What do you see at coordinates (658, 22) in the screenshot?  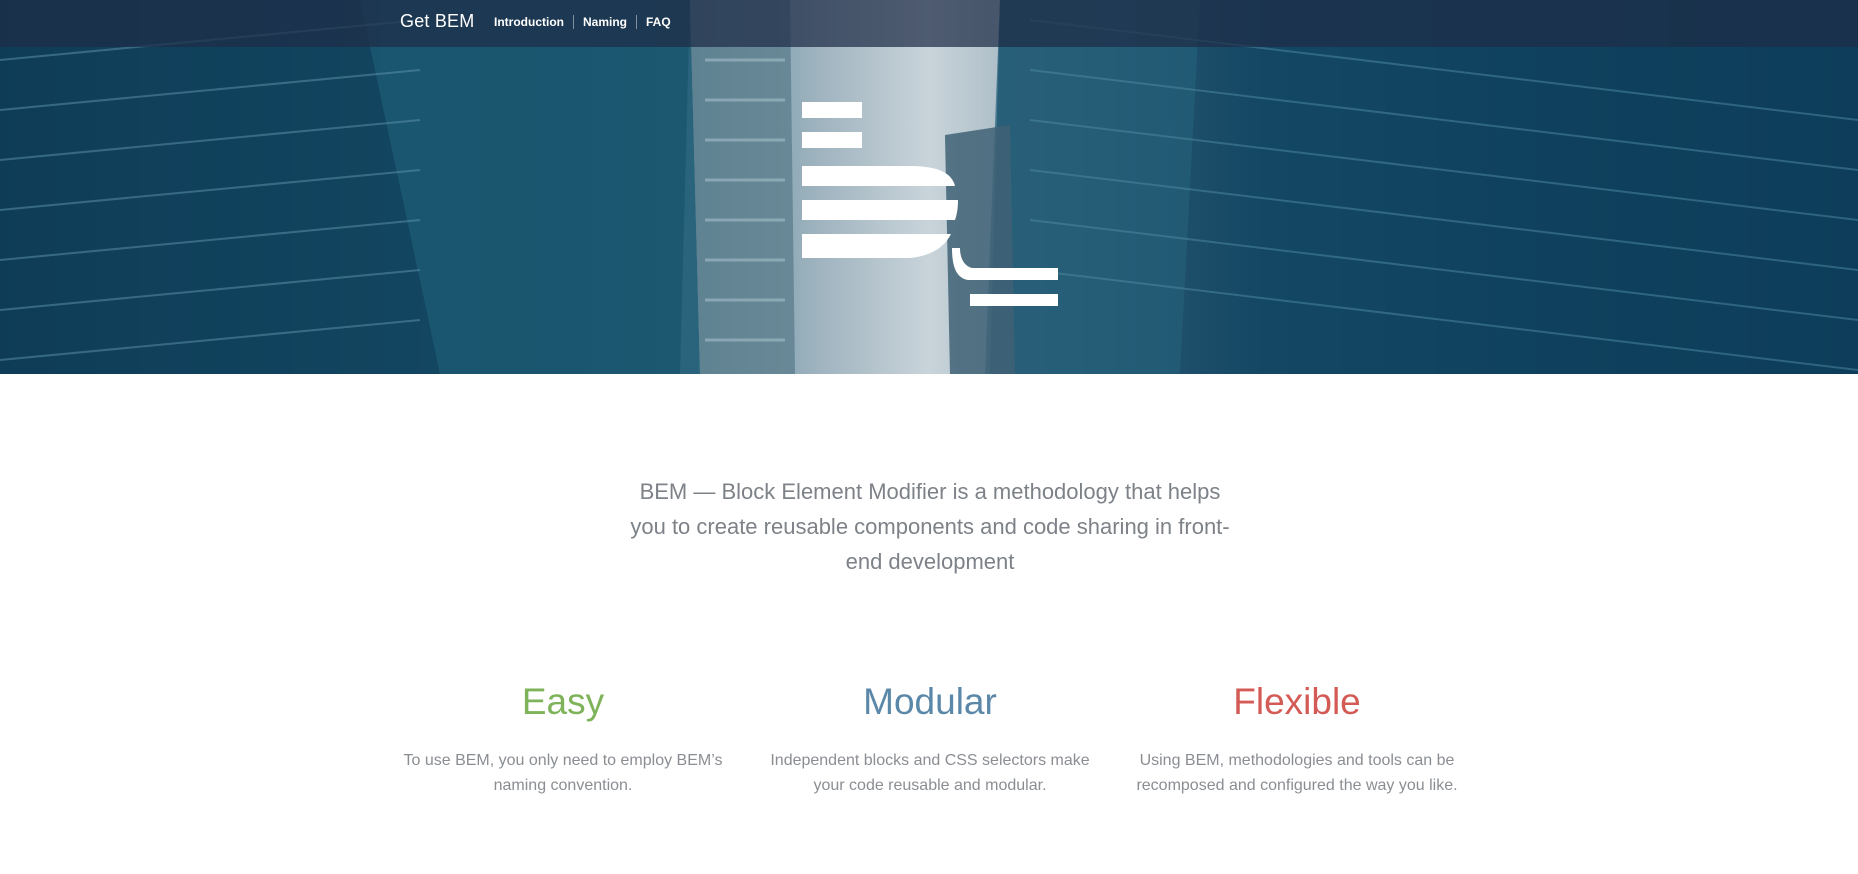 I see `nav-item-faq: FAQ` at bounding box center [658, 22].